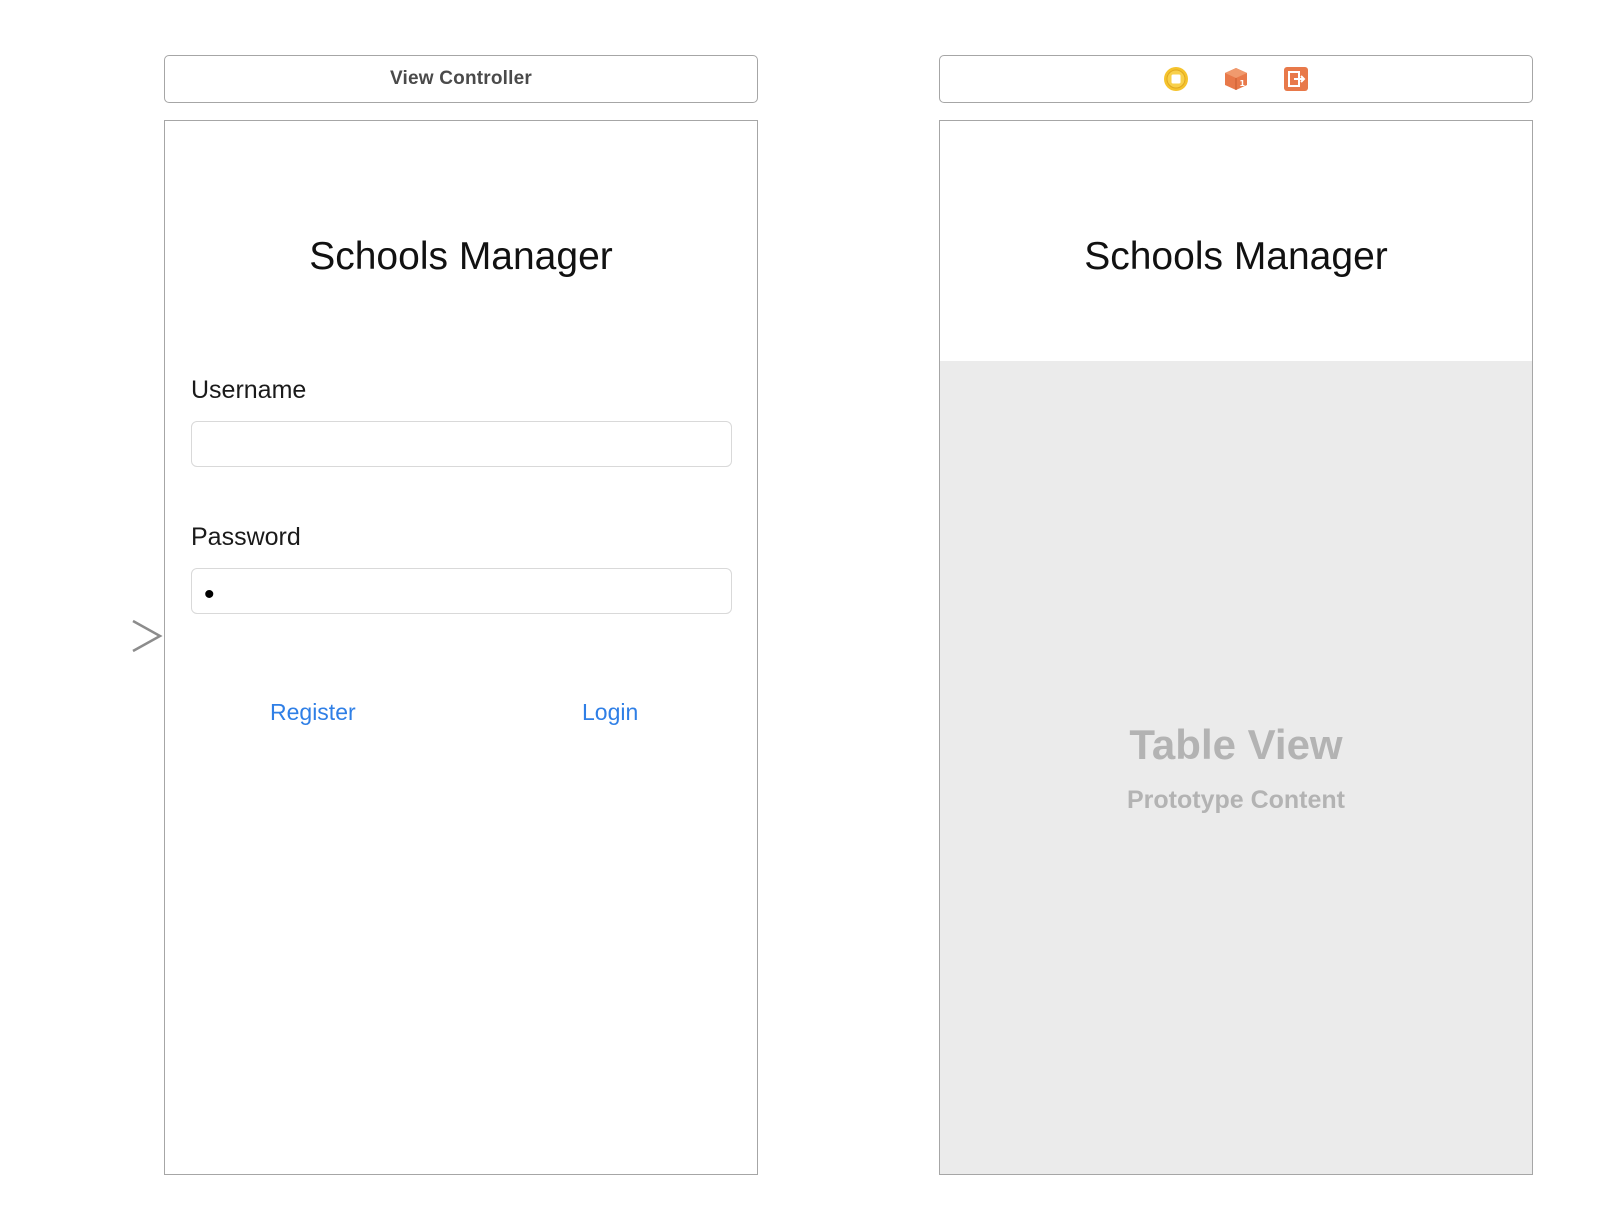  I want to click on arrow-right-icon, so click(86, 636).